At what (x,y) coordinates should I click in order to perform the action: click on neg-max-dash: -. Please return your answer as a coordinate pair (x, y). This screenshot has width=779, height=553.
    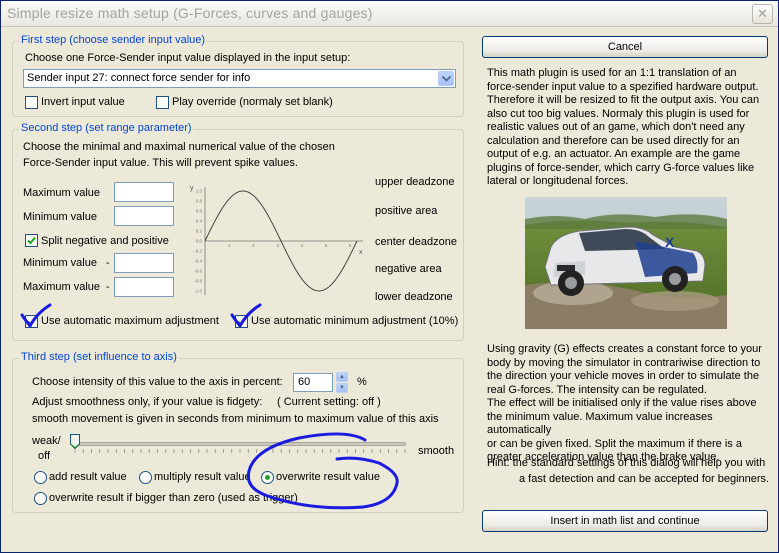
    Looking at the image, I should click on (108, 287).